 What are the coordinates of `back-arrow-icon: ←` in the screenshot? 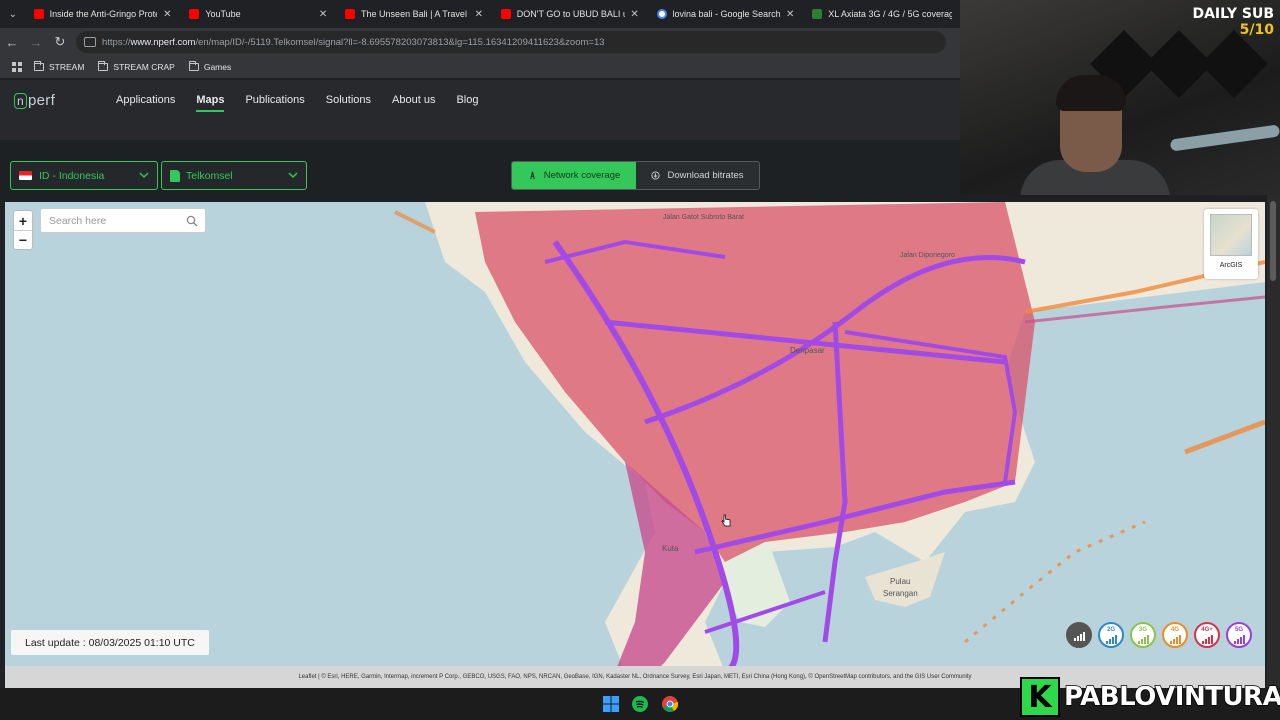 It's located at (12, 42).